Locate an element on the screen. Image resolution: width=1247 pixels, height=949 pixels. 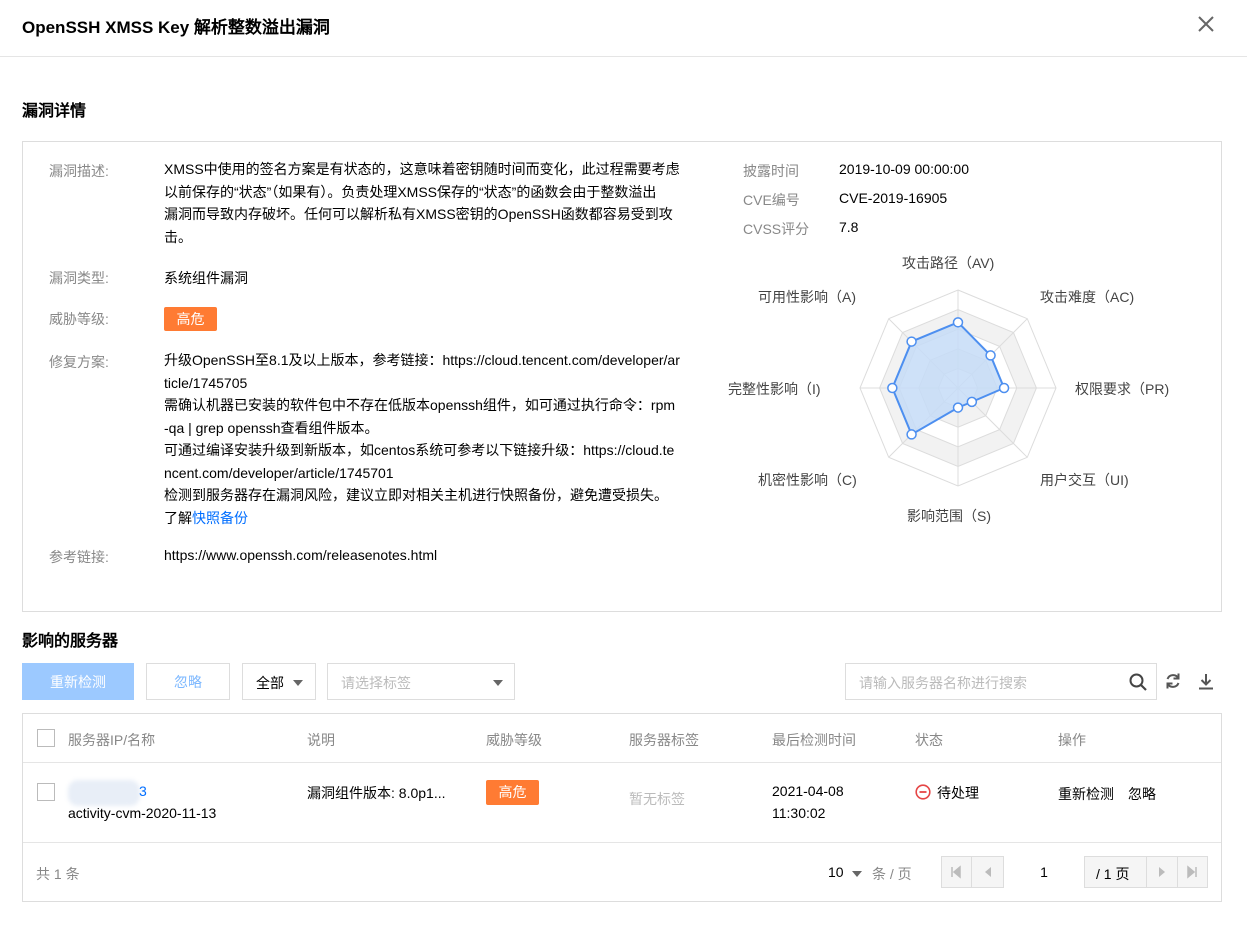
filter-all-select: 全部 is located at coordinates (279, 681).